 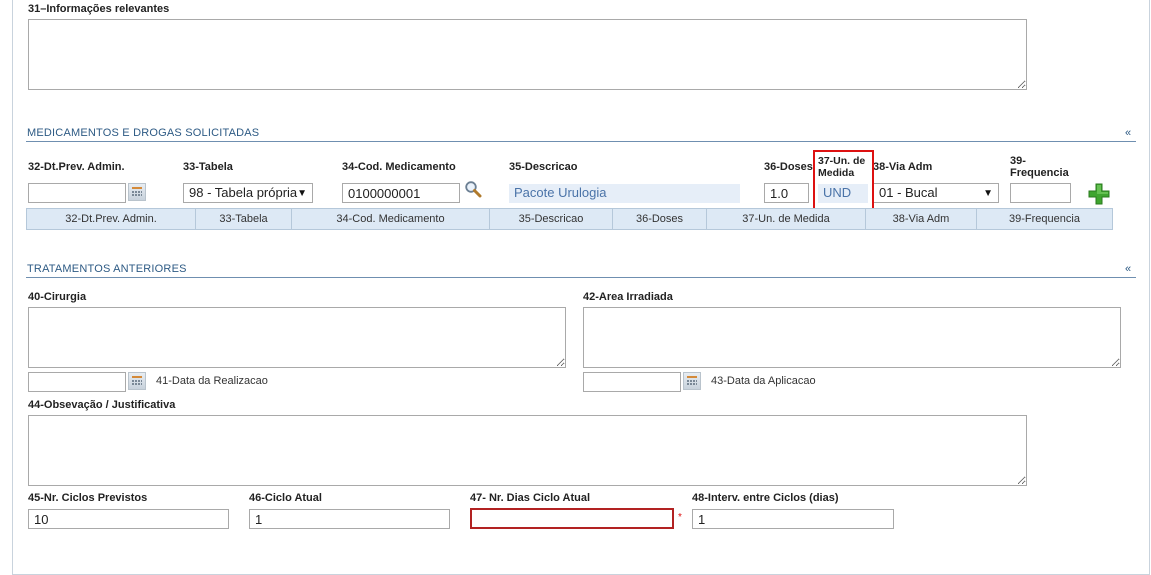 What do you see at coordinates (530, 498) in the screenshot?
I see `dias-ciclo-label: 47- Nr. Dias Ciclo Atual` at bounding box center [530, 498].